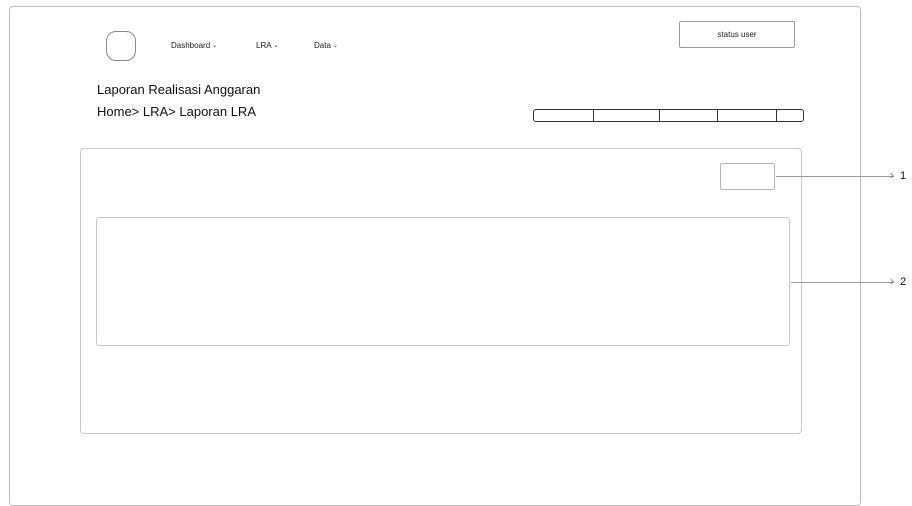  What do you see at coordinates (191, 45) in the screenshot?
I see `nav-dashboard-label: Dashboard` at bounding box center [191, 45].